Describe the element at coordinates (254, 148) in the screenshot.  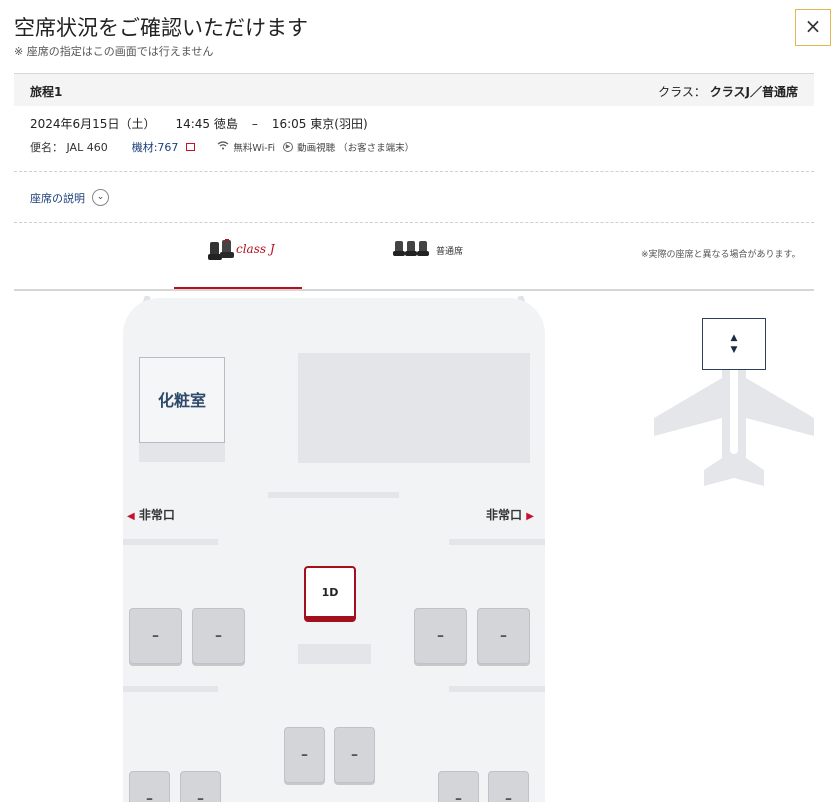
I see `wifi-label: 無料Wi-Fi` at that location.